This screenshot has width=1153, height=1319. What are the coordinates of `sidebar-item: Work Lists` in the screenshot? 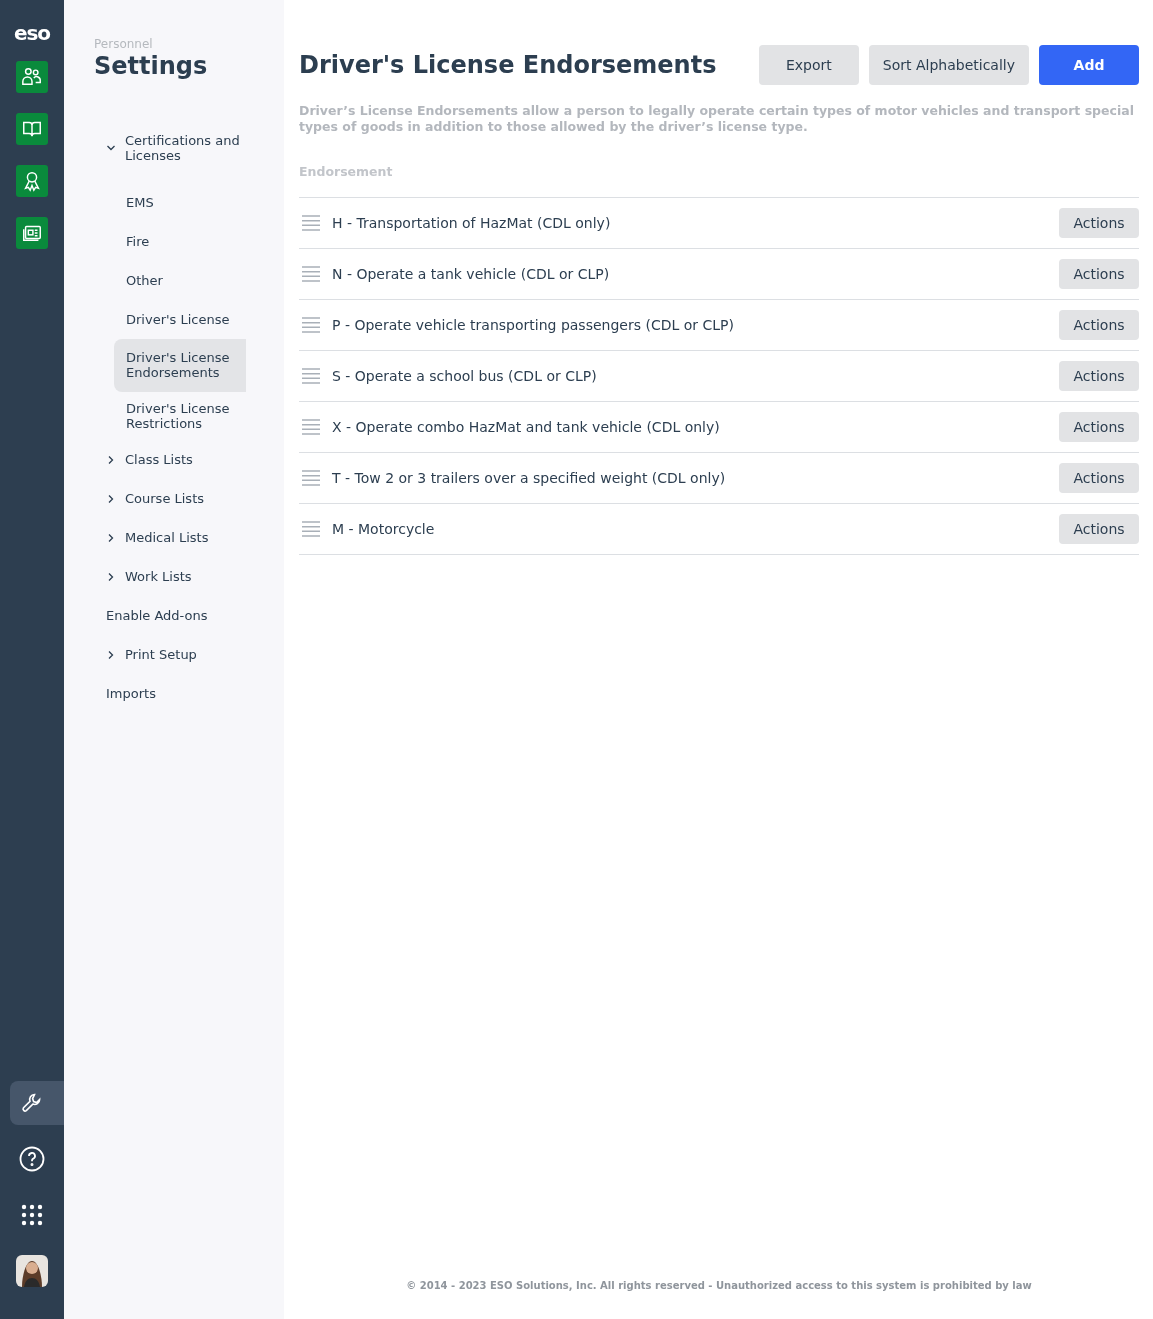 It's located at (158, 576).